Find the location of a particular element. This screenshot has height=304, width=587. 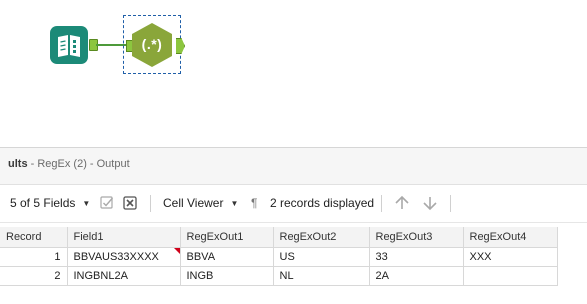

results-header: ults - RegEx (2) - Output is located at coordinates (293, 166).